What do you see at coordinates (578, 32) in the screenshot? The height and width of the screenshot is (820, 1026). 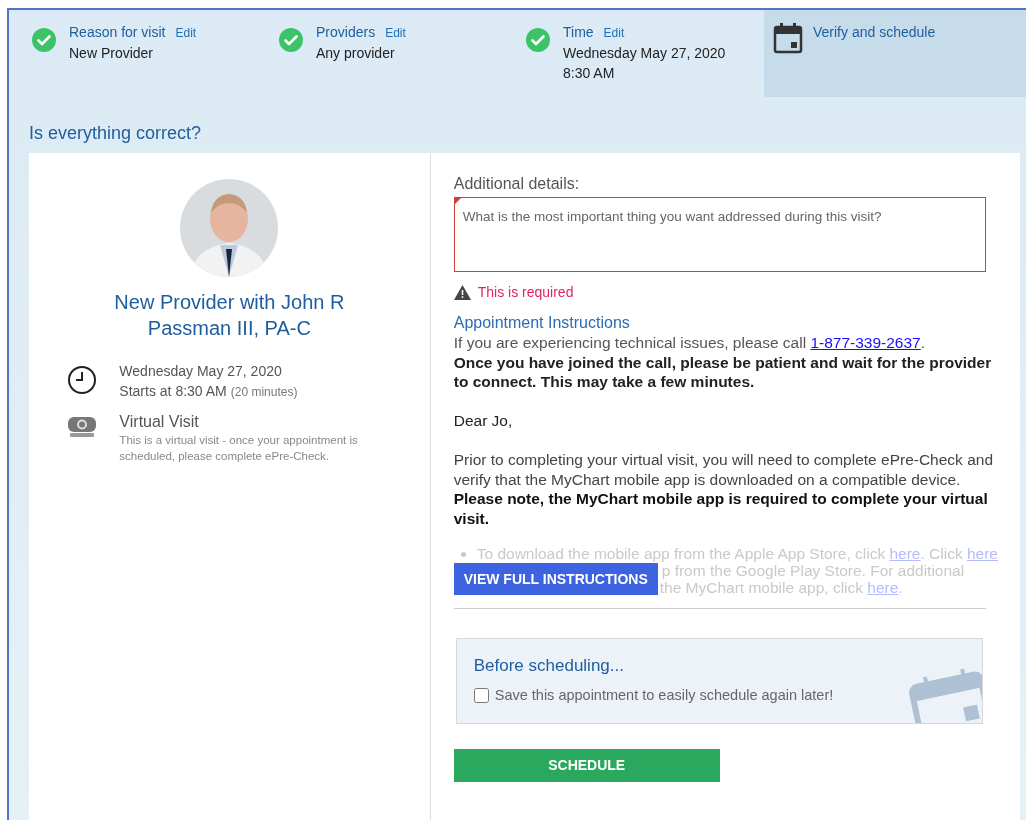 I see `step-label: Time` at bounding box center [578, 32].